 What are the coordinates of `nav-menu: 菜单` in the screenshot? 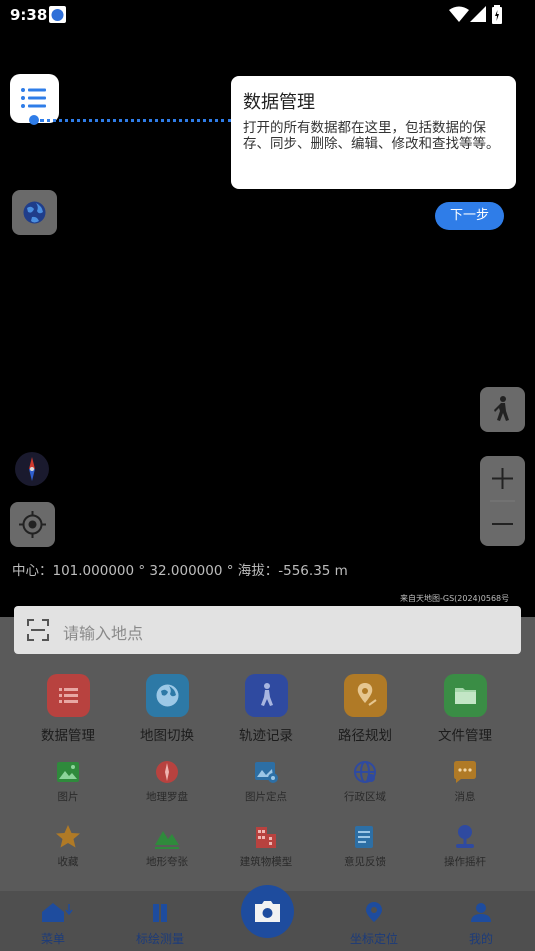 It's located at (53, 923).